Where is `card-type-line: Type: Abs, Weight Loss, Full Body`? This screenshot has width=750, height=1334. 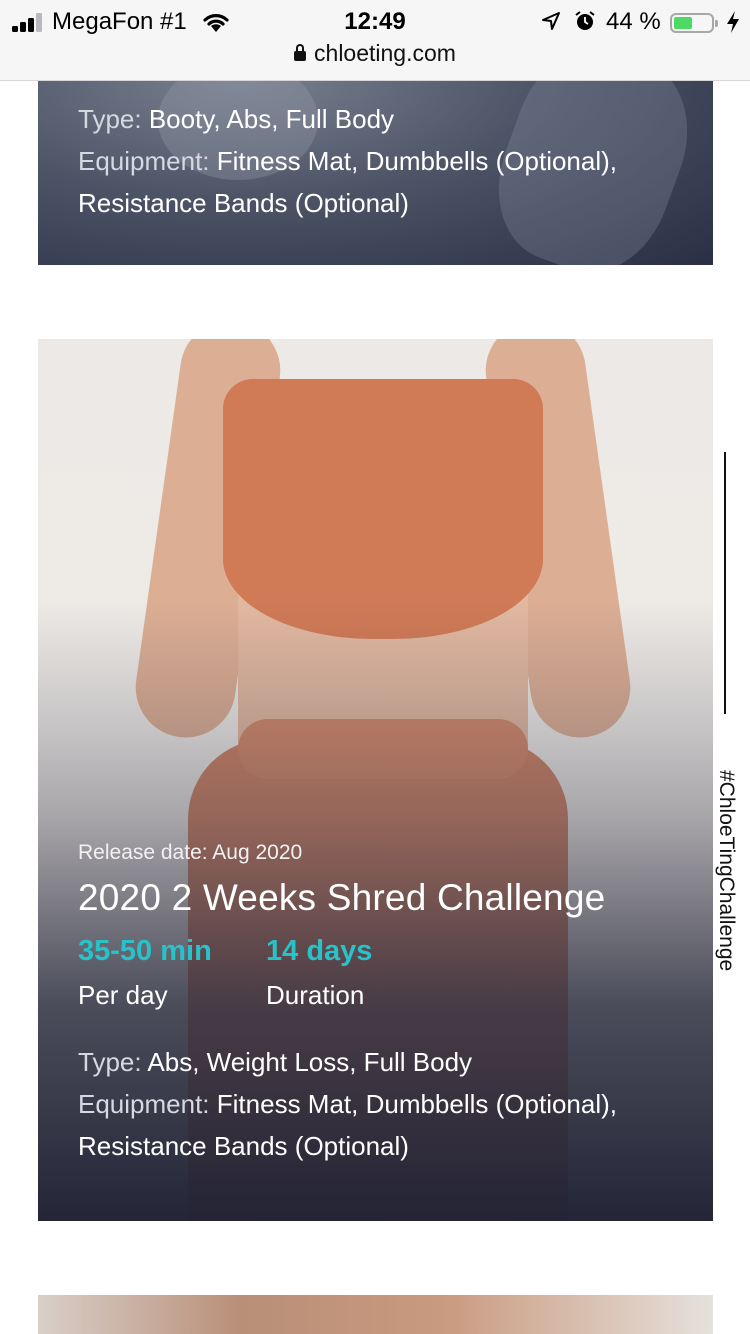 card-type-line: Type: Abs, Weight Loss, Full Body is located at coordinates (385, 1062).